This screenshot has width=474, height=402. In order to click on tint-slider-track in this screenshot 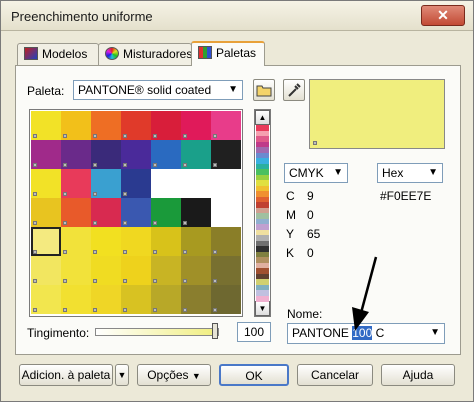, I will do `click(157, 332)`.